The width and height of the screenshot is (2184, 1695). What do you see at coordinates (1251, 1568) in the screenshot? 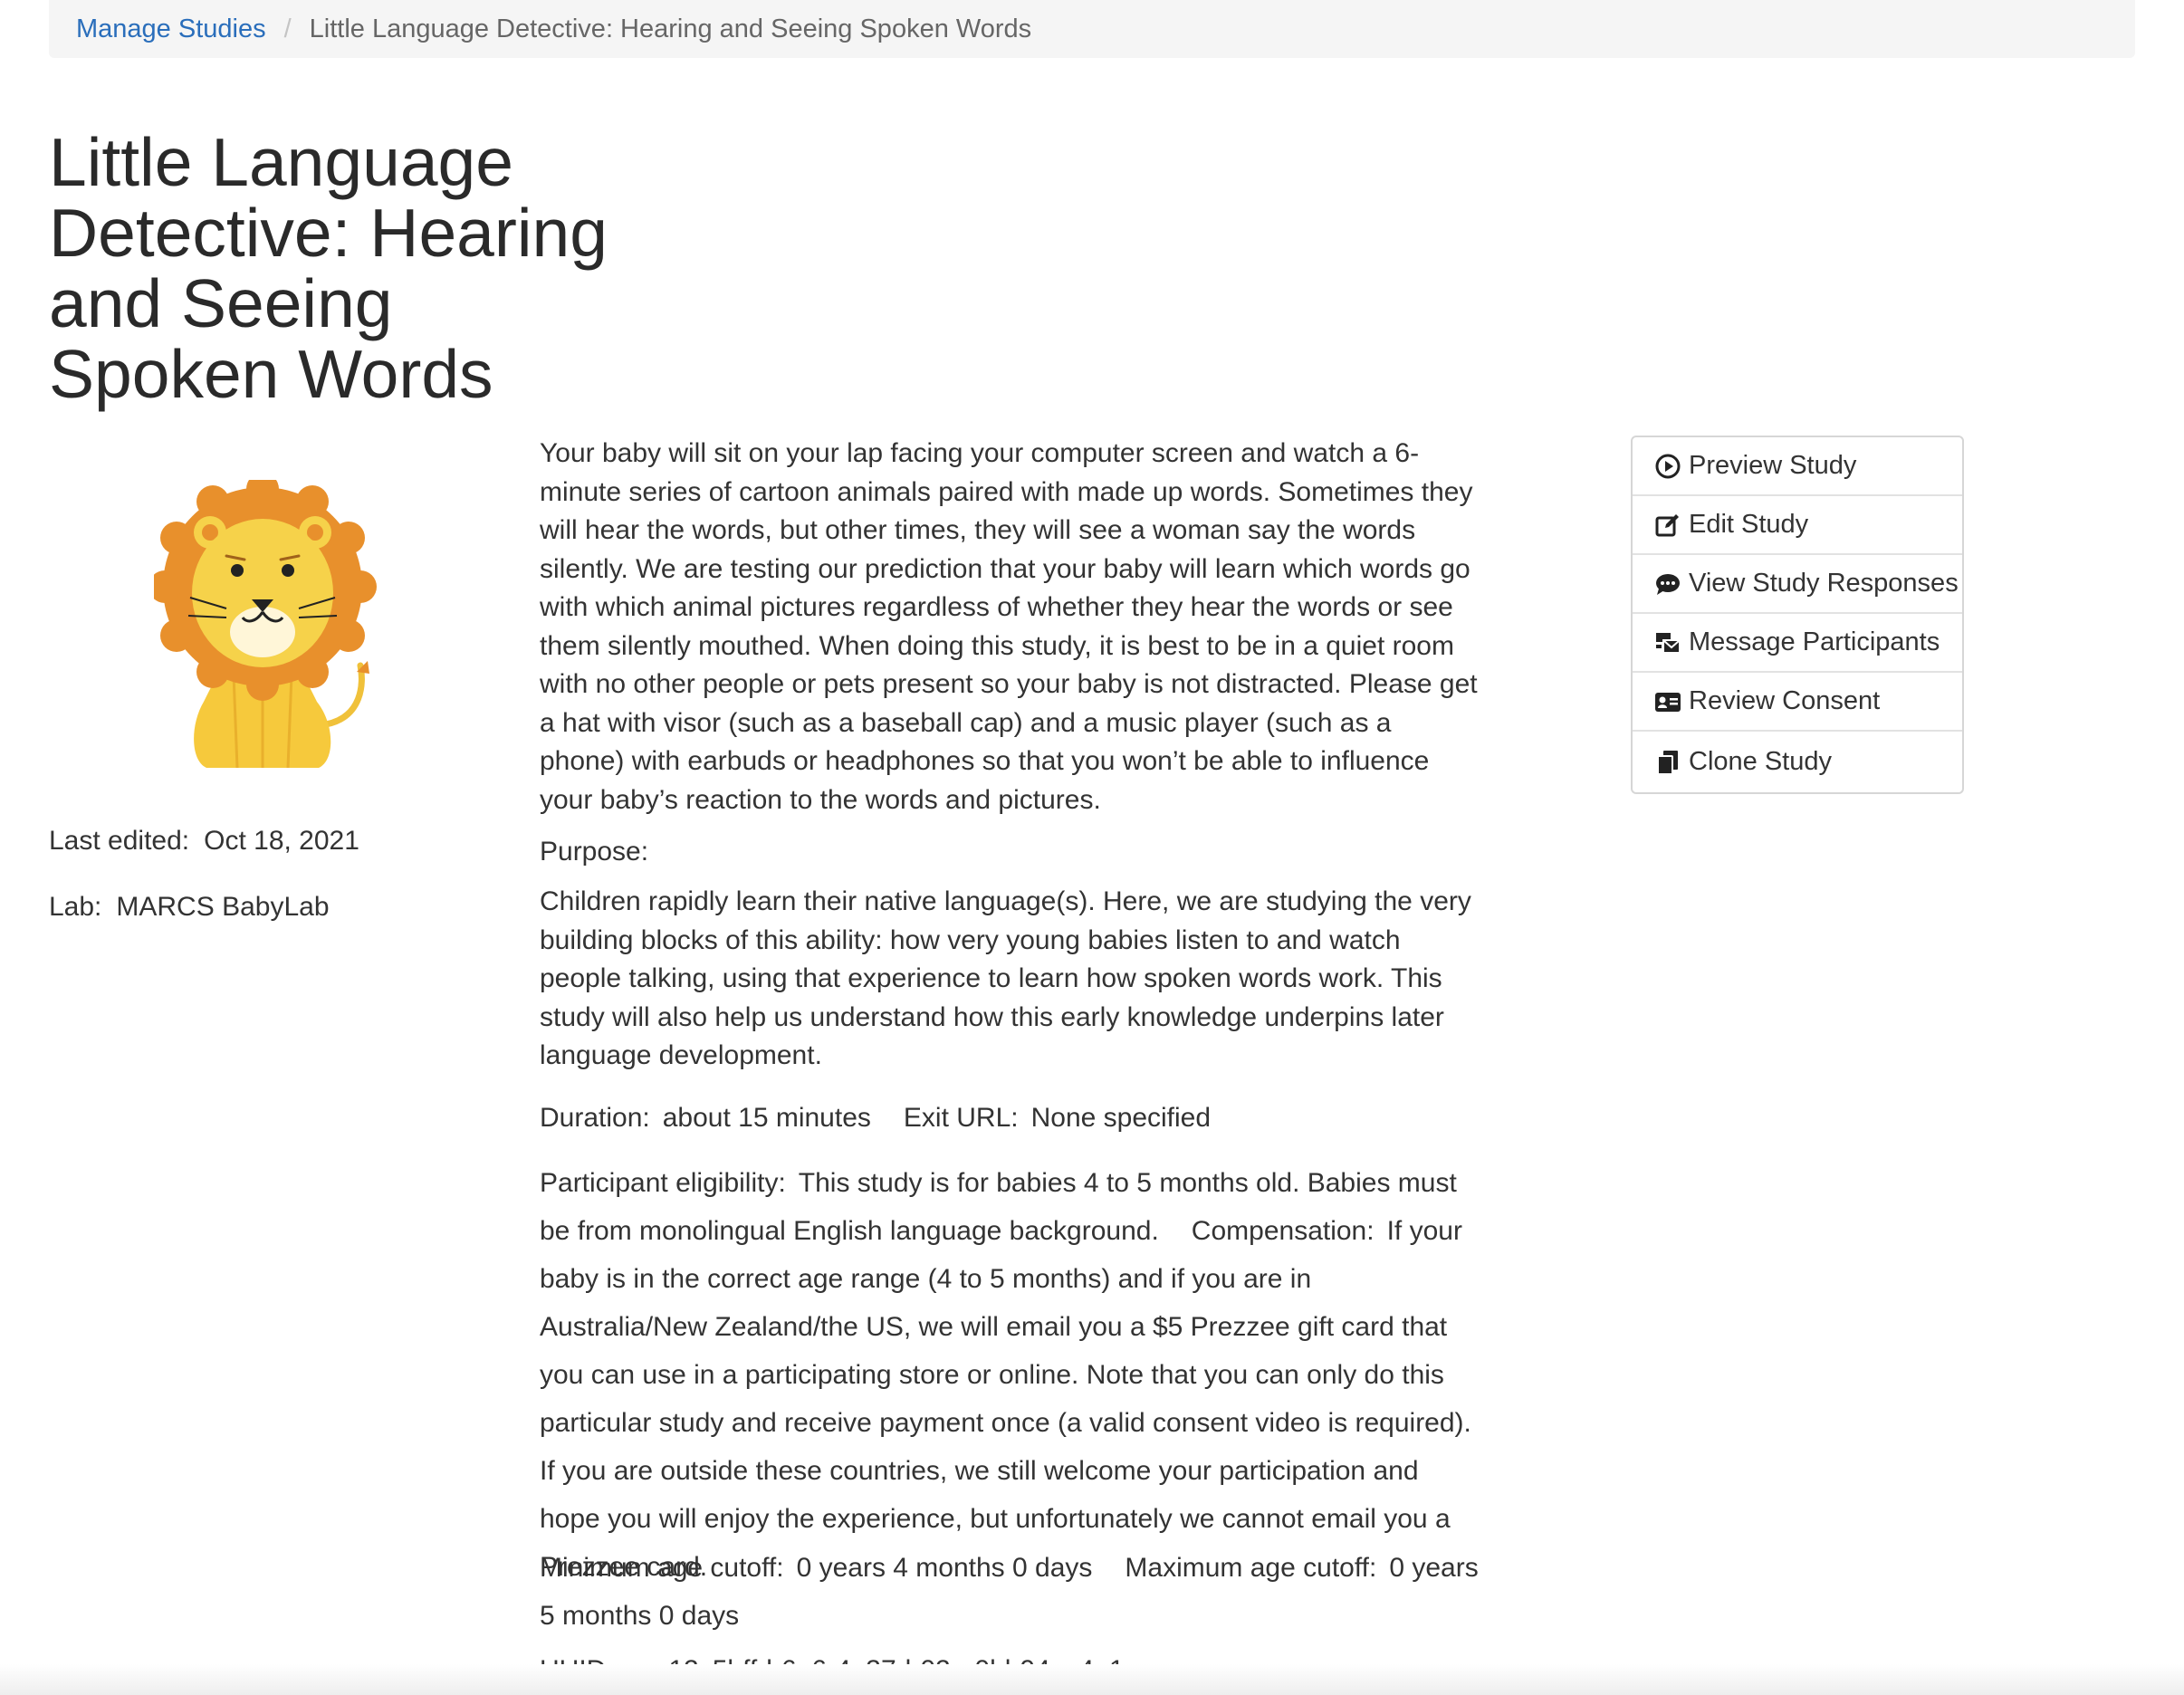
I see `max-age-label: Maximum age cutoff:` at bounding box center [1251, 1568].